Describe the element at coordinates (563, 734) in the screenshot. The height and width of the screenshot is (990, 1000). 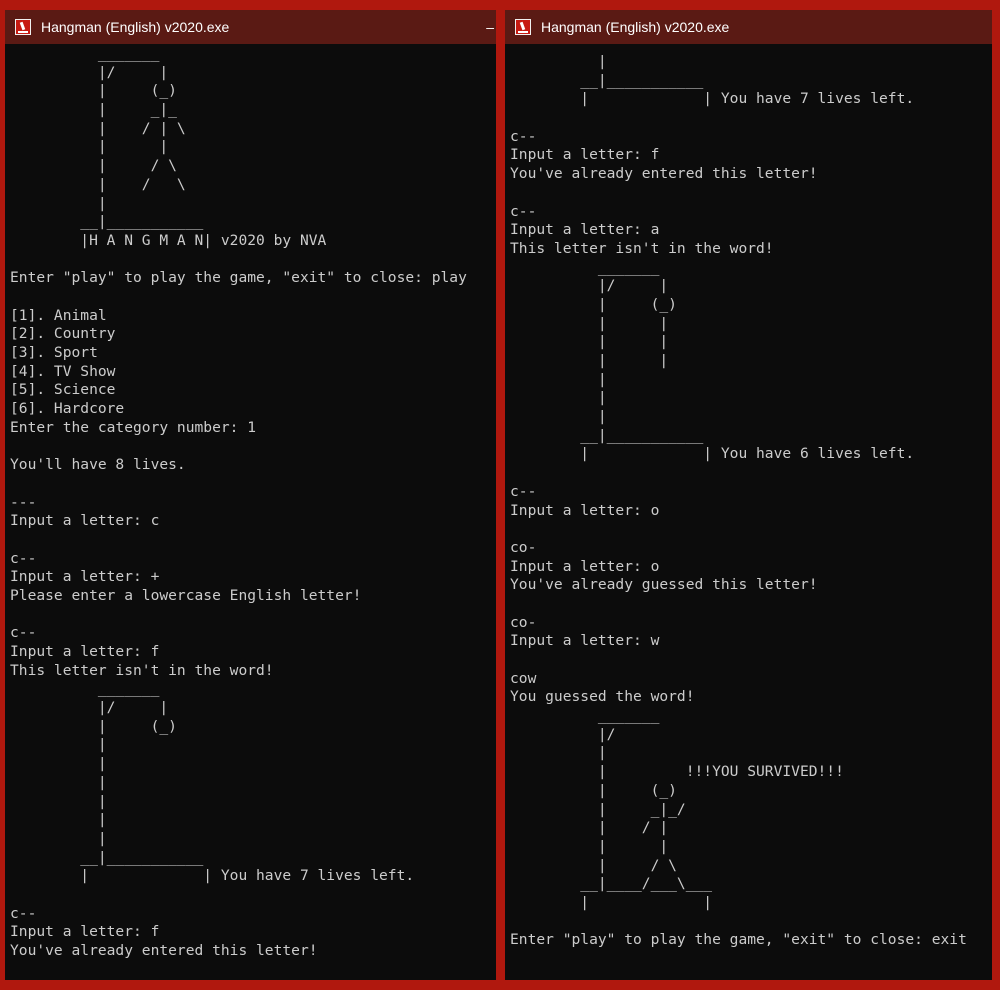
I see `console-line: |/` at that location.